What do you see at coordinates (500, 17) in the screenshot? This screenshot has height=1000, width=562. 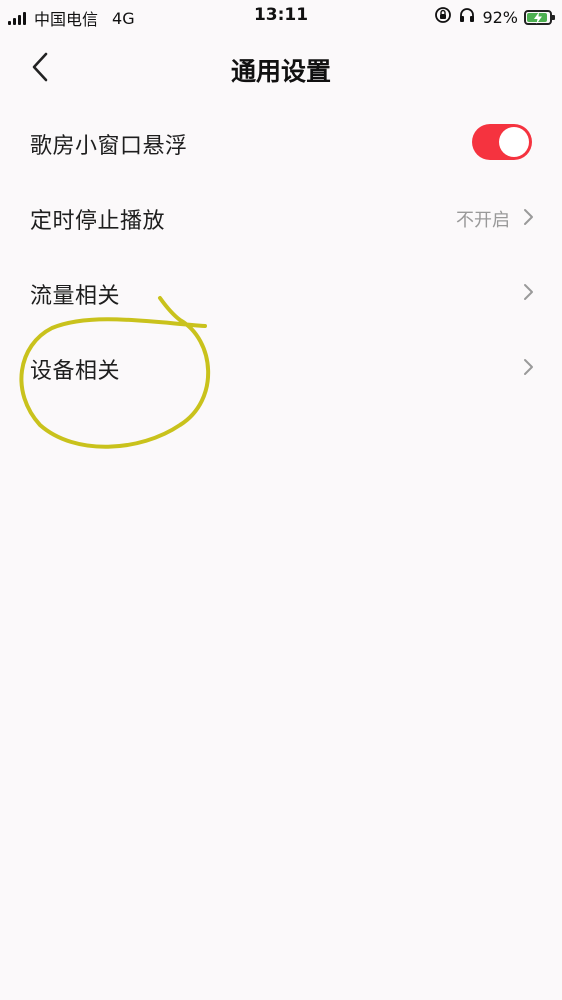 I see `battery-percent: 92%` at bounding box center [500, 17].